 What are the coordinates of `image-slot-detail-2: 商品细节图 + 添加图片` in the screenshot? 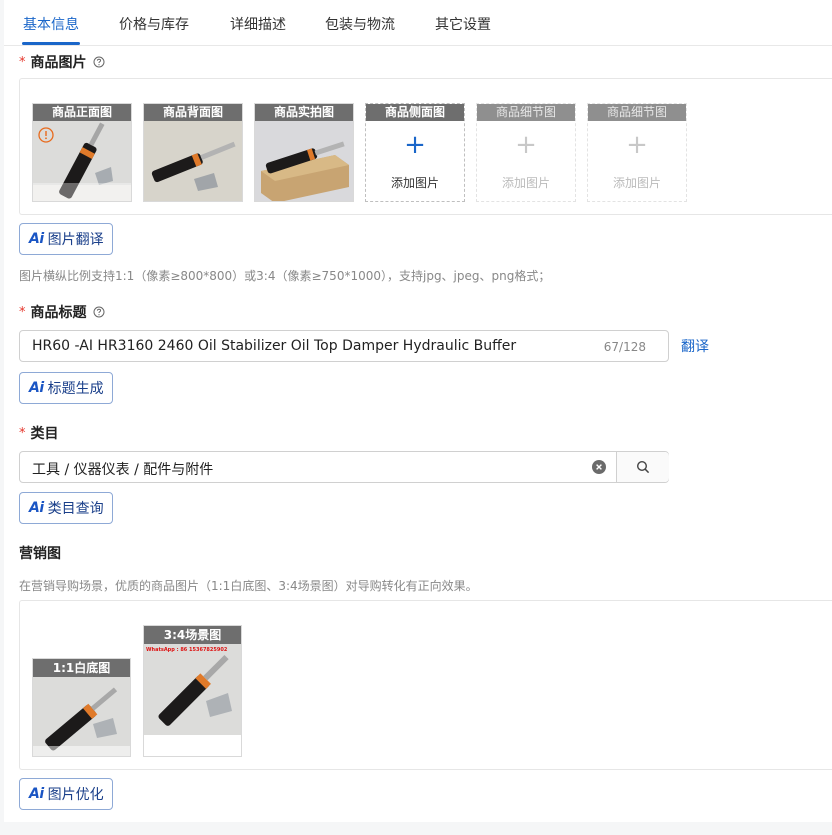 It's located at (637, 152).